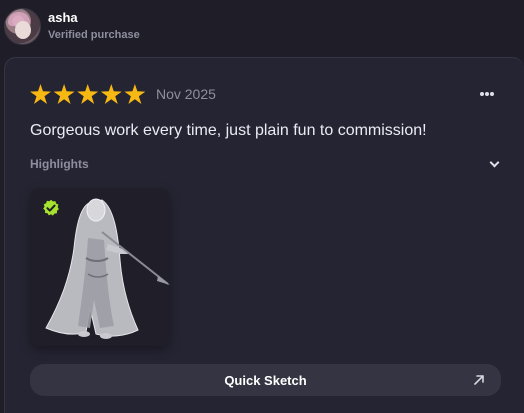  Describe the element at coordinates (94, 35) in the screenshot. I see `verified-purchase-label: Verified purchase` at that location.